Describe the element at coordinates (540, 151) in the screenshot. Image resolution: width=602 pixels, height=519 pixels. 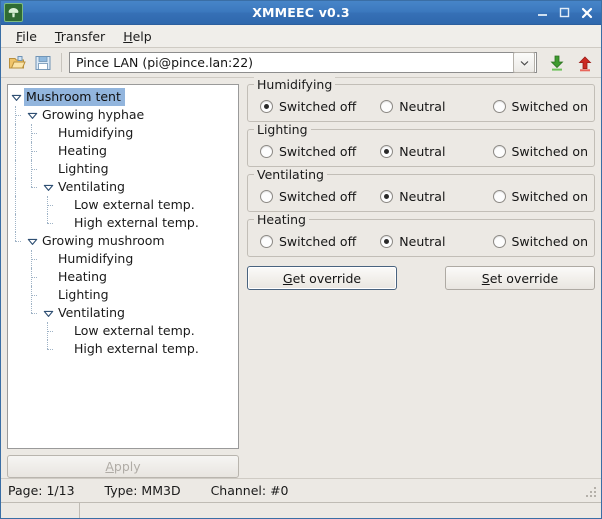
I see `lighting-switched-on: Switched on` at that location.